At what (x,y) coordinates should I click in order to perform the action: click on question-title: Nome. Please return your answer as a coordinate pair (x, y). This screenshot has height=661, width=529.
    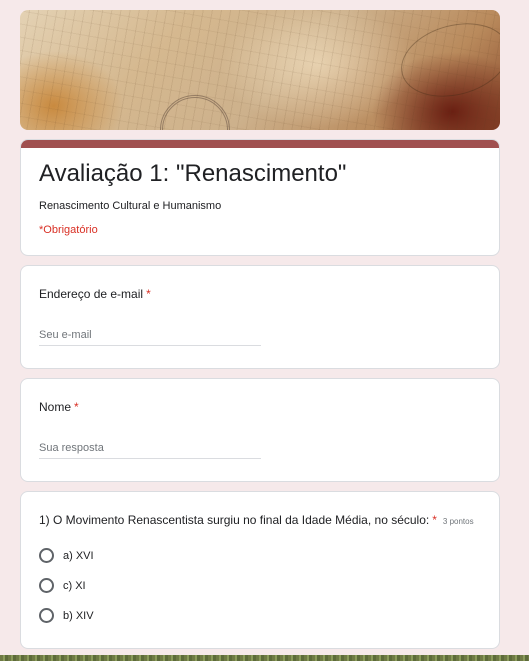
    Looking at the image, I should click on (55, 407).